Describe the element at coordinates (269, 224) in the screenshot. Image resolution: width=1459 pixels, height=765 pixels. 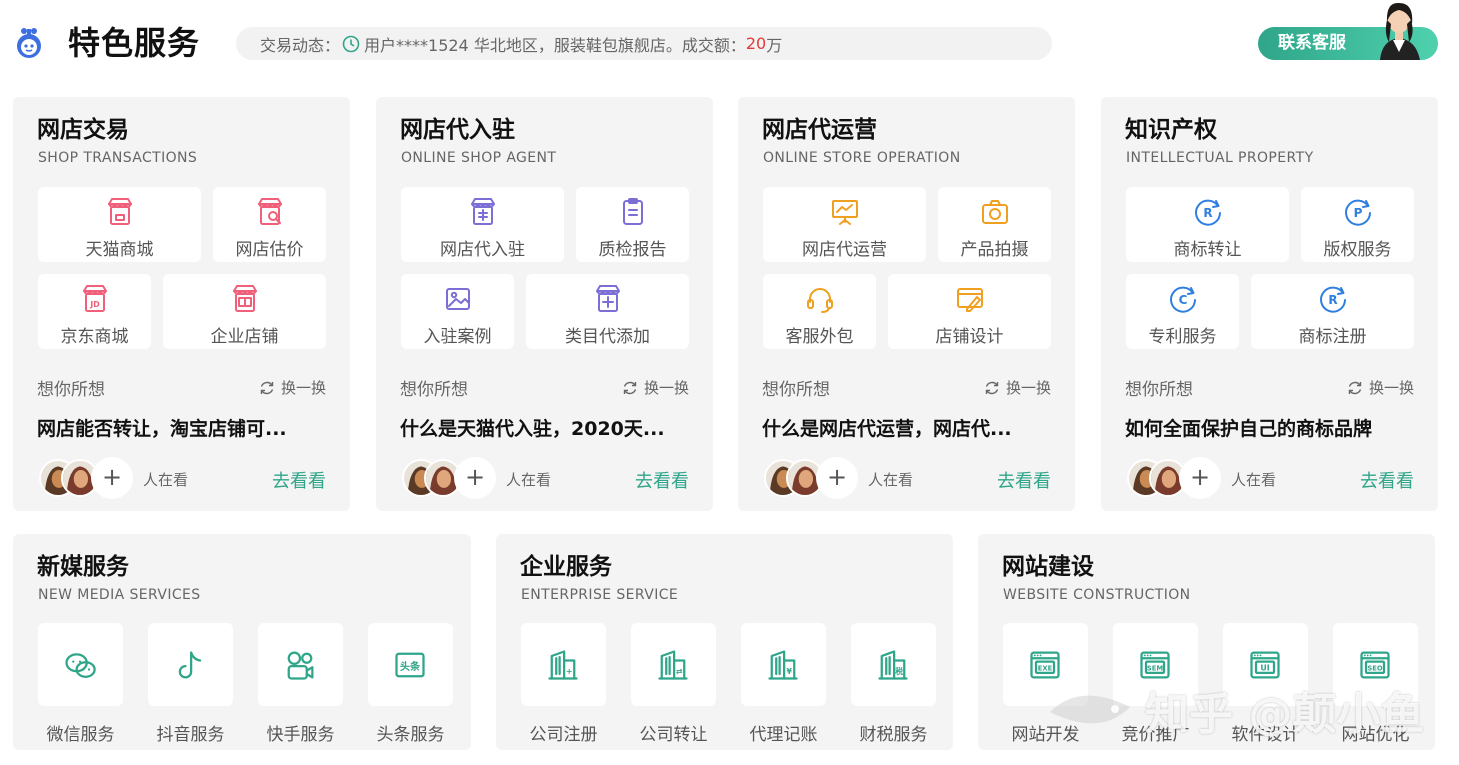
I see `service-tile: 网店估价` at that location.